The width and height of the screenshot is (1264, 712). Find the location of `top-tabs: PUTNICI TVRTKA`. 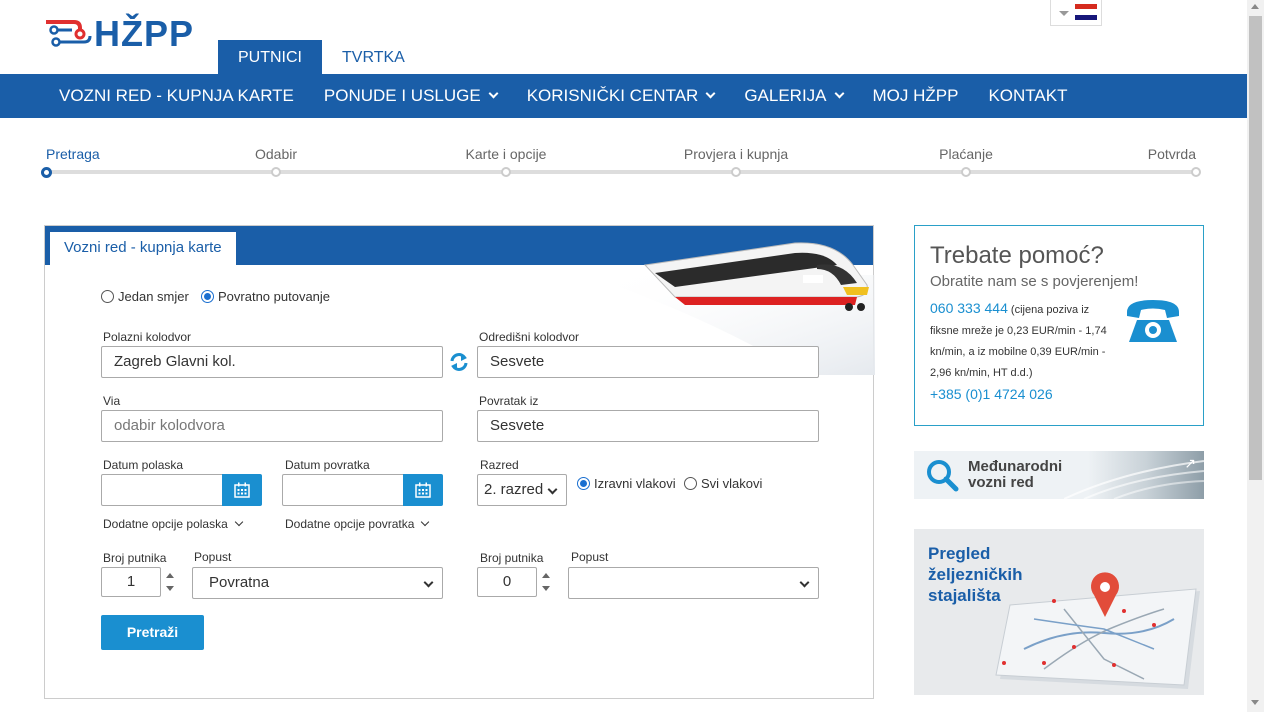

top-tabs: PUTNICI TVRTKA is located at coordinates (321, 57).